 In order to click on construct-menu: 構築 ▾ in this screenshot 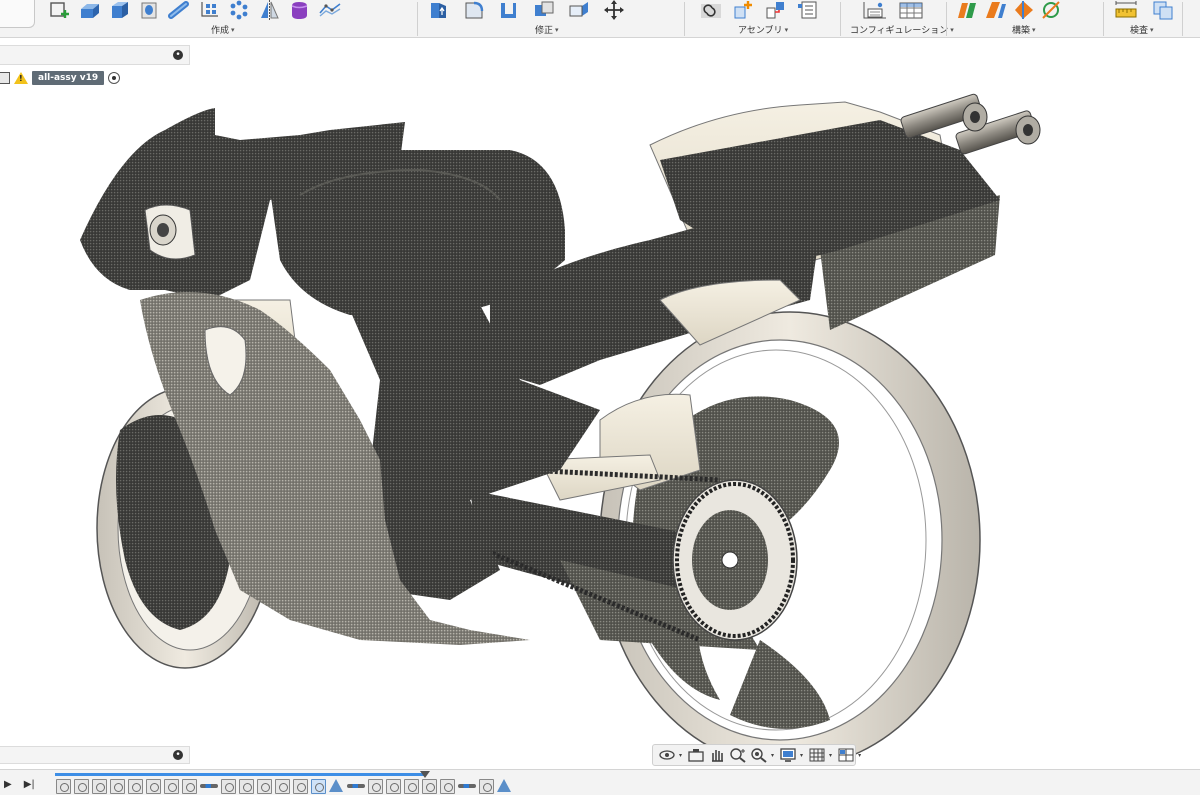, I will do `click(1024, 30)`.